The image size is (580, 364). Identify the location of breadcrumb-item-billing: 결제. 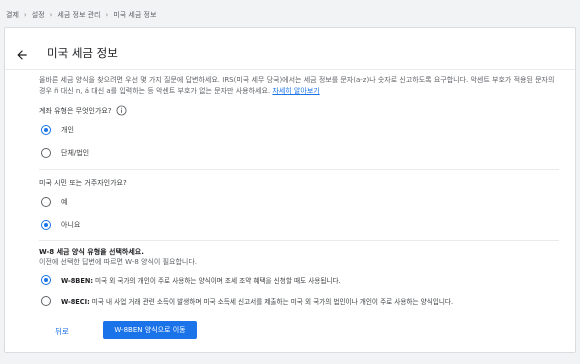
(12, 15).